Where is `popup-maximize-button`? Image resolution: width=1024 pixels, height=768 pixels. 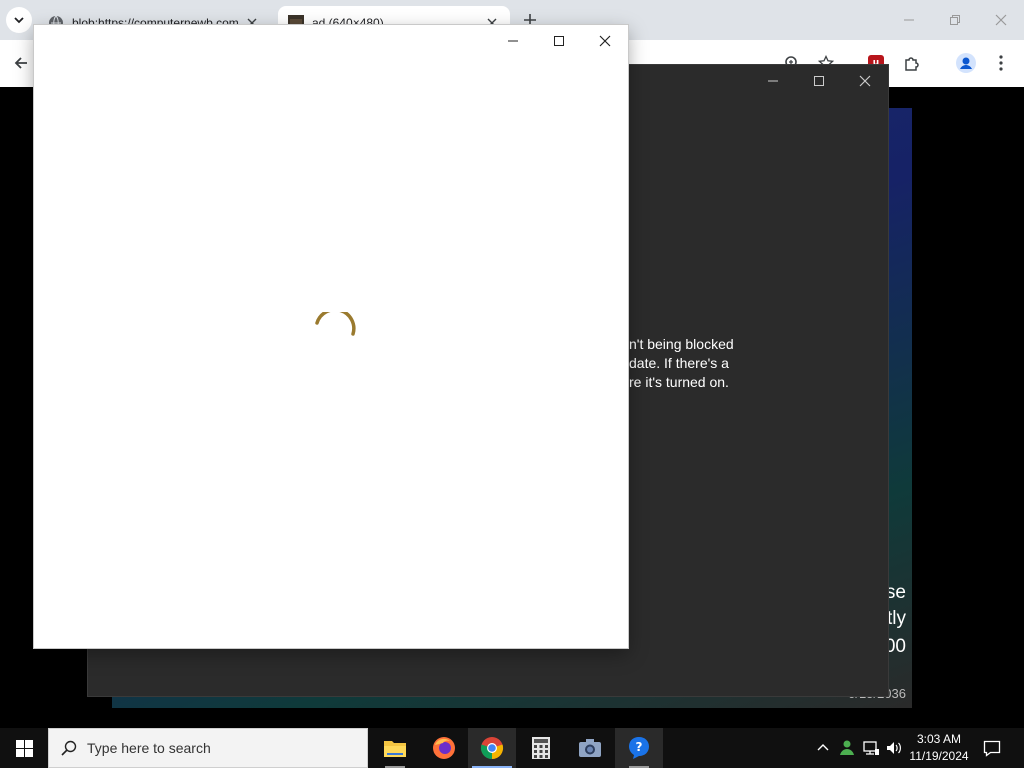 popup-maximize-button is located at coordinates (559, 41).